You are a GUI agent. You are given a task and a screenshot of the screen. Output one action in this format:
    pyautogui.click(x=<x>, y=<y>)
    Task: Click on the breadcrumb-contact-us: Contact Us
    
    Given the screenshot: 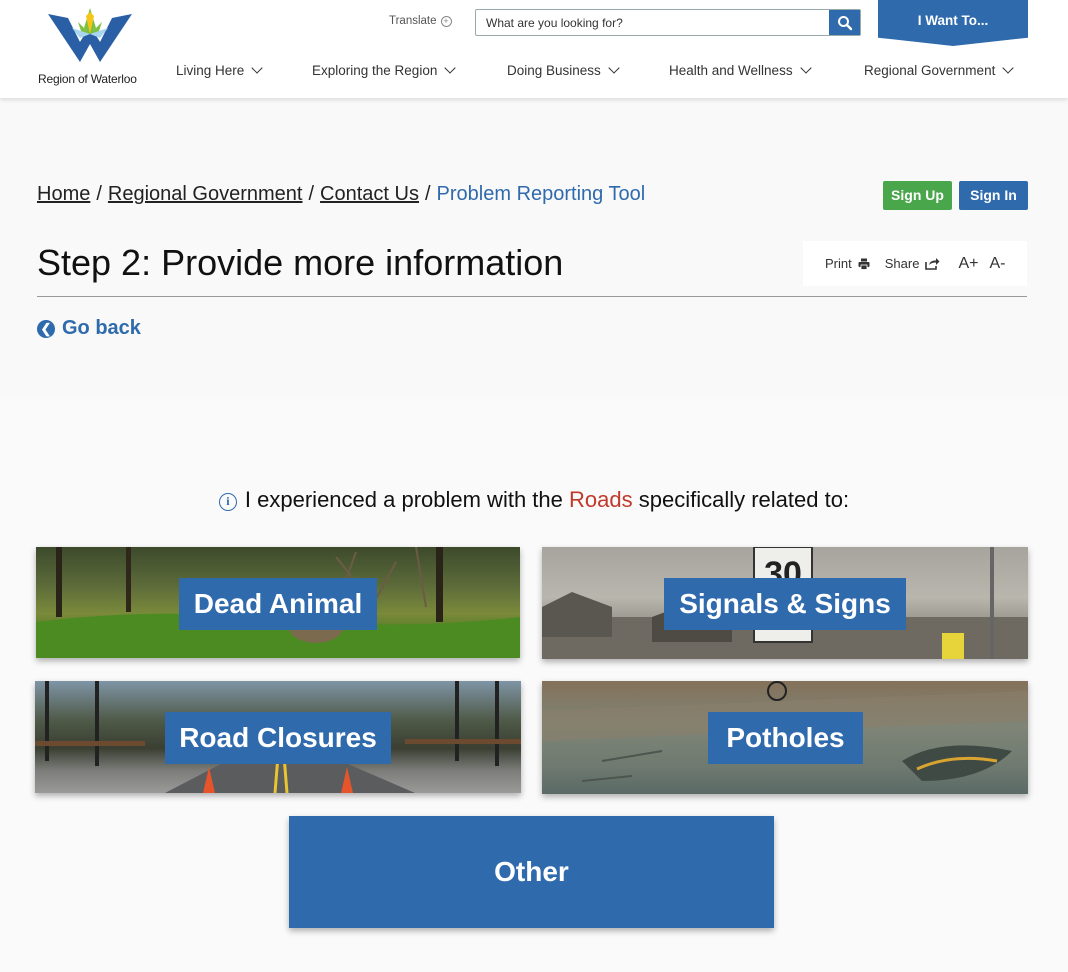 What is the action you would take?
    pyautogui.click(x=369, y=194)
    